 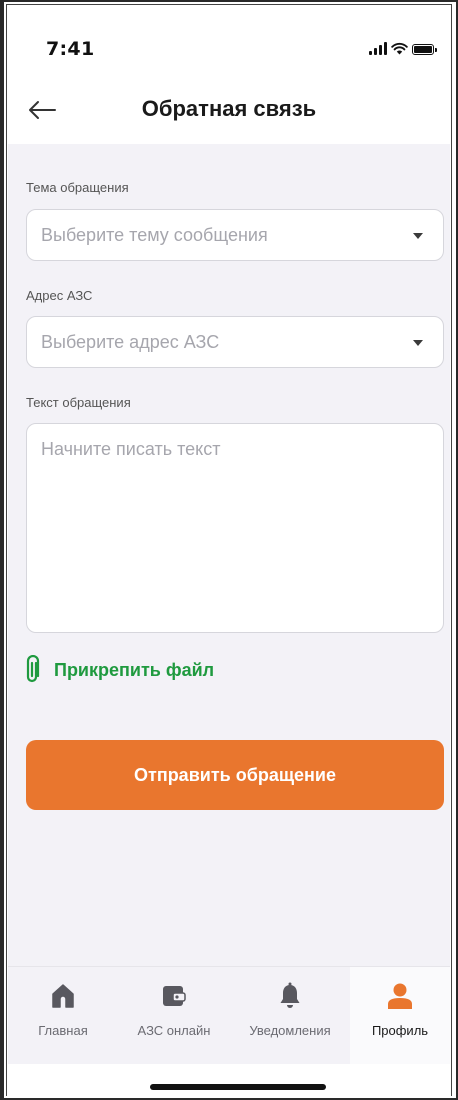 I want to click on app-header: Обратная связь, so click(x=229, y=109).